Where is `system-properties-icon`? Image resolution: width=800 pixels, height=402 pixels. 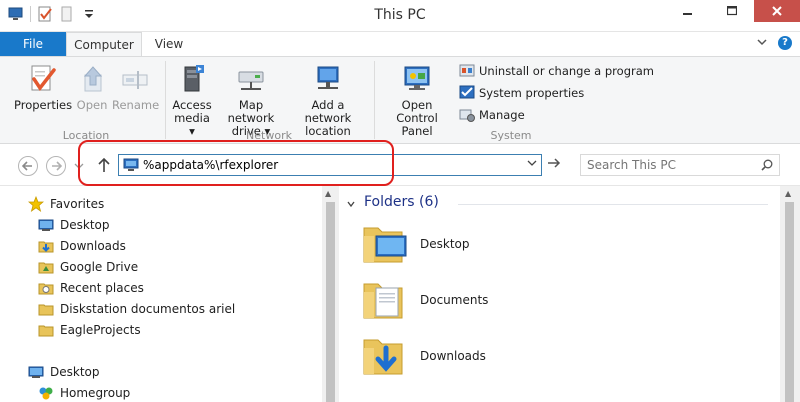 system-properties-icon is located at coordinates (467, 93).